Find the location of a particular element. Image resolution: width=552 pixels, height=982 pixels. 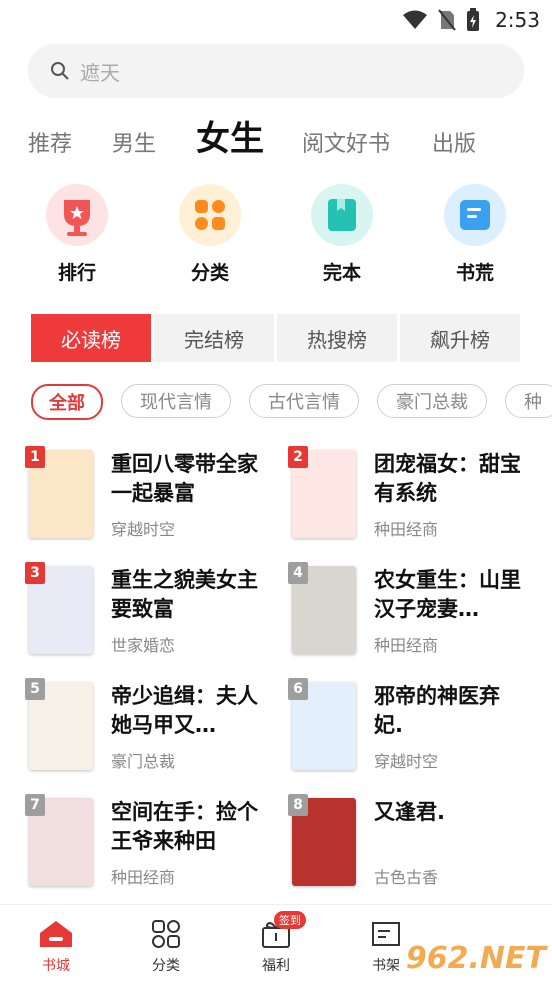

quick-book-shortage: 书荒 is located at coordinates (475, 234).